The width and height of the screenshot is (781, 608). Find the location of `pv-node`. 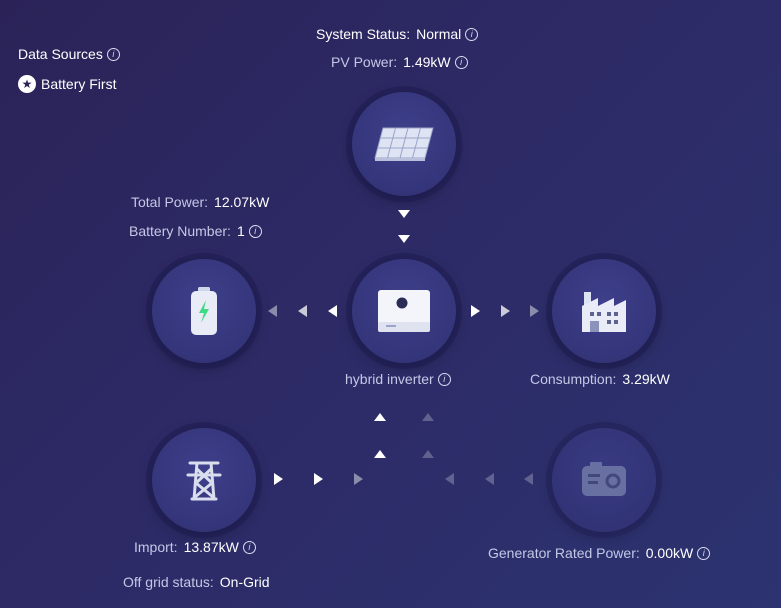

pv-node is located at coordinates (404, 144).